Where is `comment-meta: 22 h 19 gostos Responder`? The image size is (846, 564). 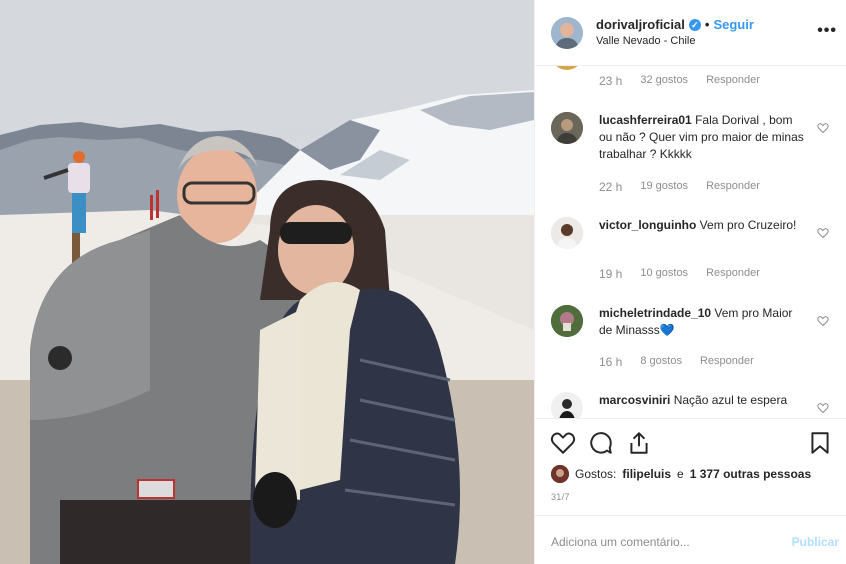 comment-meta: 22 h 19 gostos Responder is located at coordinates (679, 187).